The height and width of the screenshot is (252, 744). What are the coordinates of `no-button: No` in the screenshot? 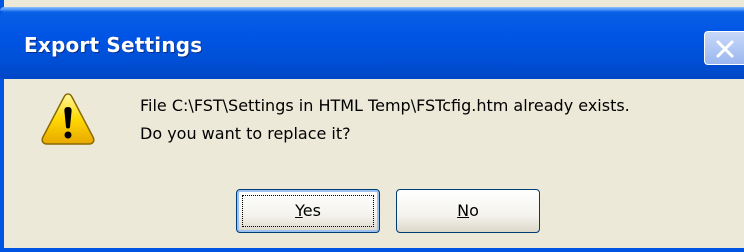 It's located at (468, 211).